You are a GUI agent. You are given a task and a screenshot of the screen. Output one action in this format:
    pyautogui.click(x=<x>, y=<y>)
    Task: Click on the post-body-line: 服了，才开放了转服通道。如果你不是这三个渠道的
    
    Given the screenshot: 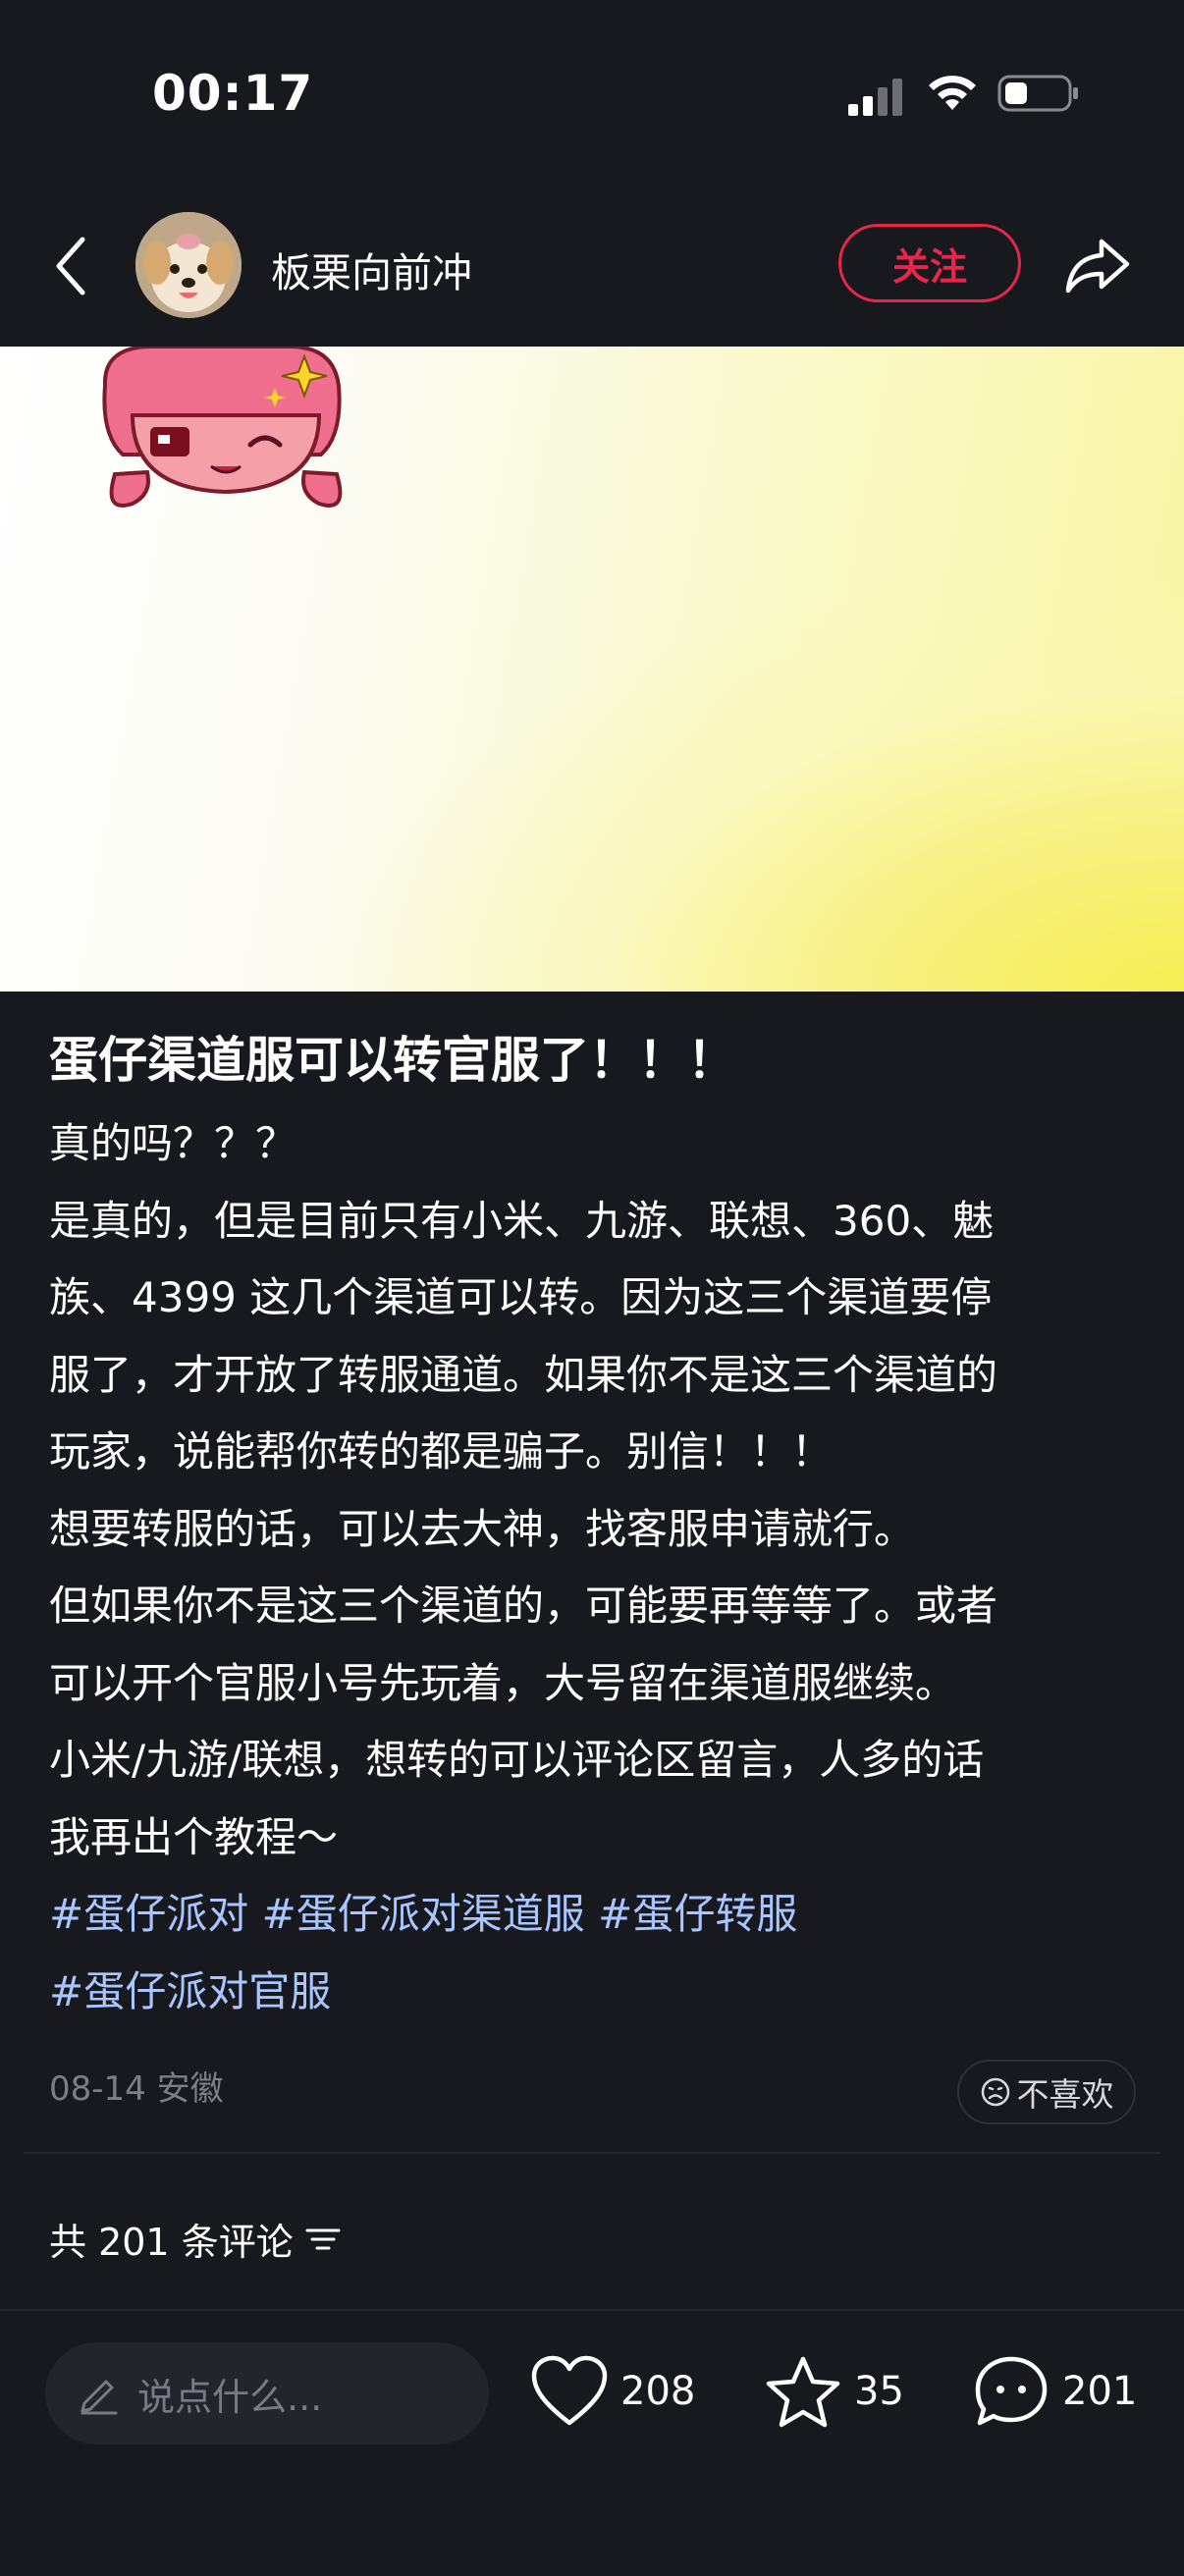 What is the action you would take?
    pyautogui.click(x=523, y=1374)
    